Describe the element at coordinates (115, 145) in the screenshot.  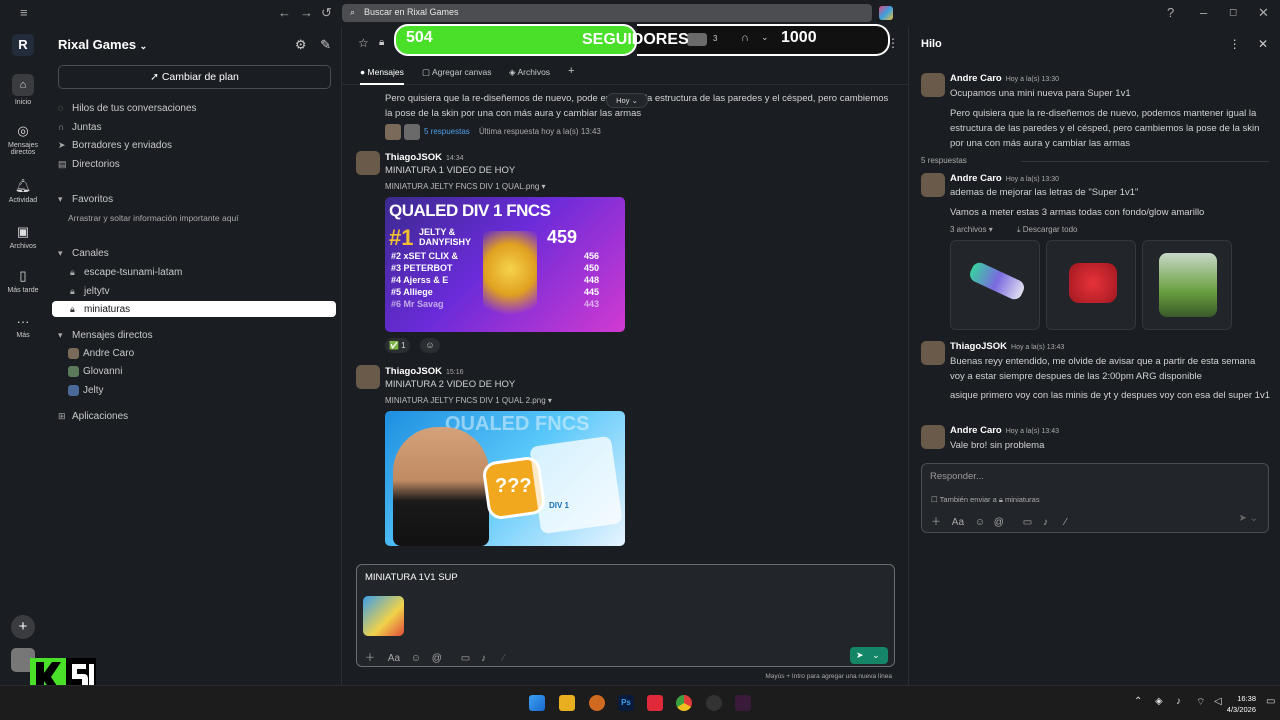
I see `sidebar-item-drafts: ➤ Borradores y enviados` at that location.